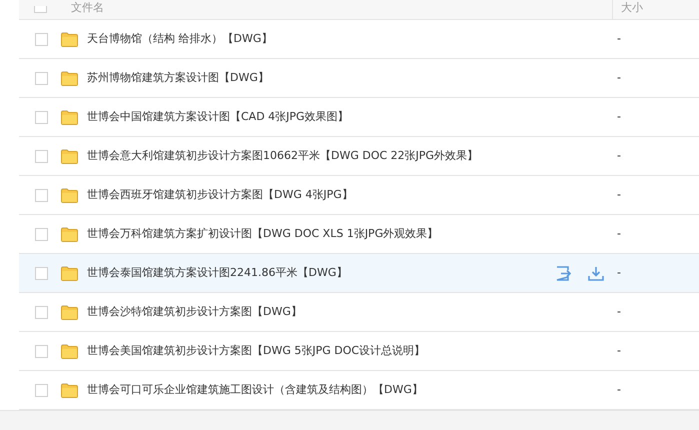 This screenshot has width=699, height=430. Describe the element at coordinates (564, 273) in the screenshot. I see `share-icon` at that location.